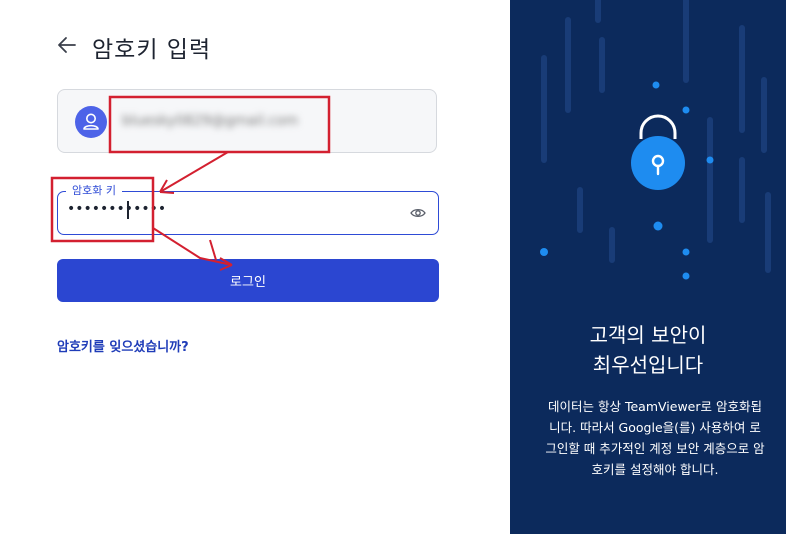 This screenshot has height=534, width=786. What do you see at coordinates (658, 163) in the screenshot?
I see `lock-body` at bounding box center [658, 163].